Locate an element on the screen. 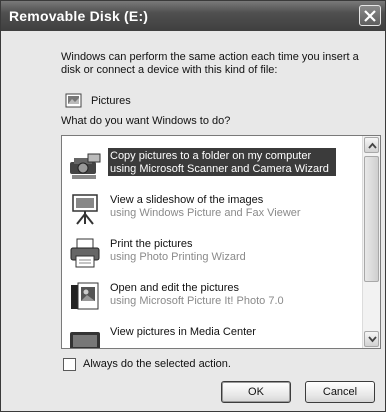 The width and height of the screenshot is (388, 414). media-center-icon is located at coordinates (85, 340).